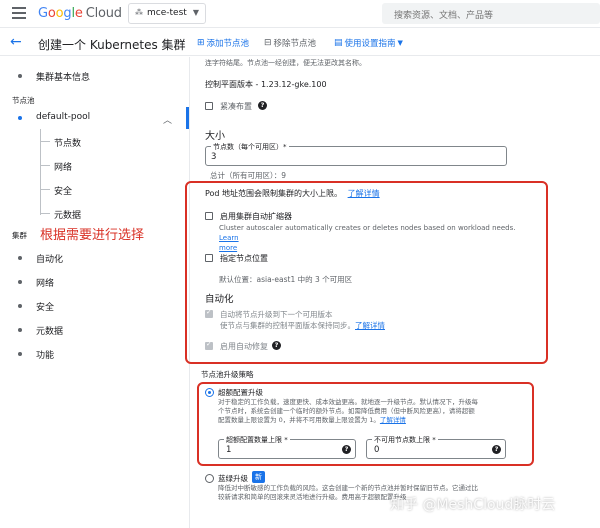 The width and height of the screenshot is (600, 528). What do you see at coordinates (290, 43) in the screenshot?
I see `remove-node-pool-button: ⊟ 移除节点池` at bounding box center [290, 43].